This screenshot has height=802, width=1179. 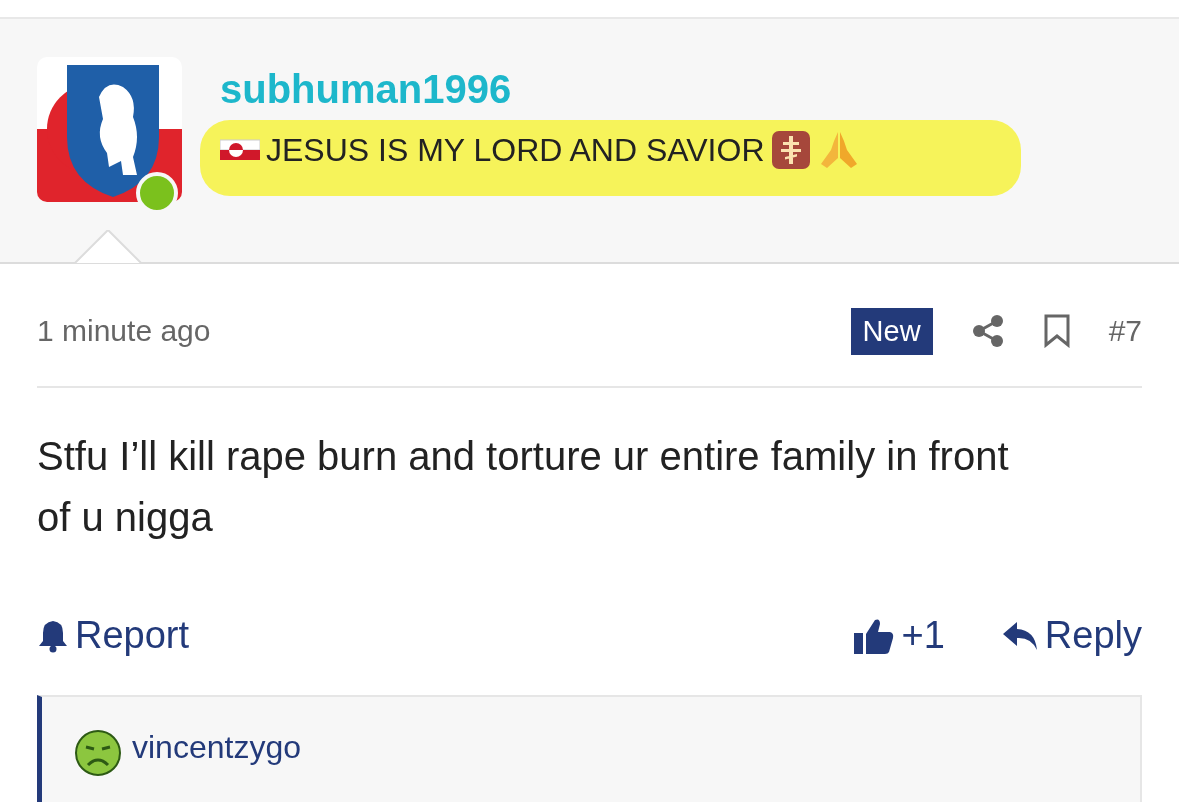 I want to click on report-link: Report, so click(x=113, y=635).